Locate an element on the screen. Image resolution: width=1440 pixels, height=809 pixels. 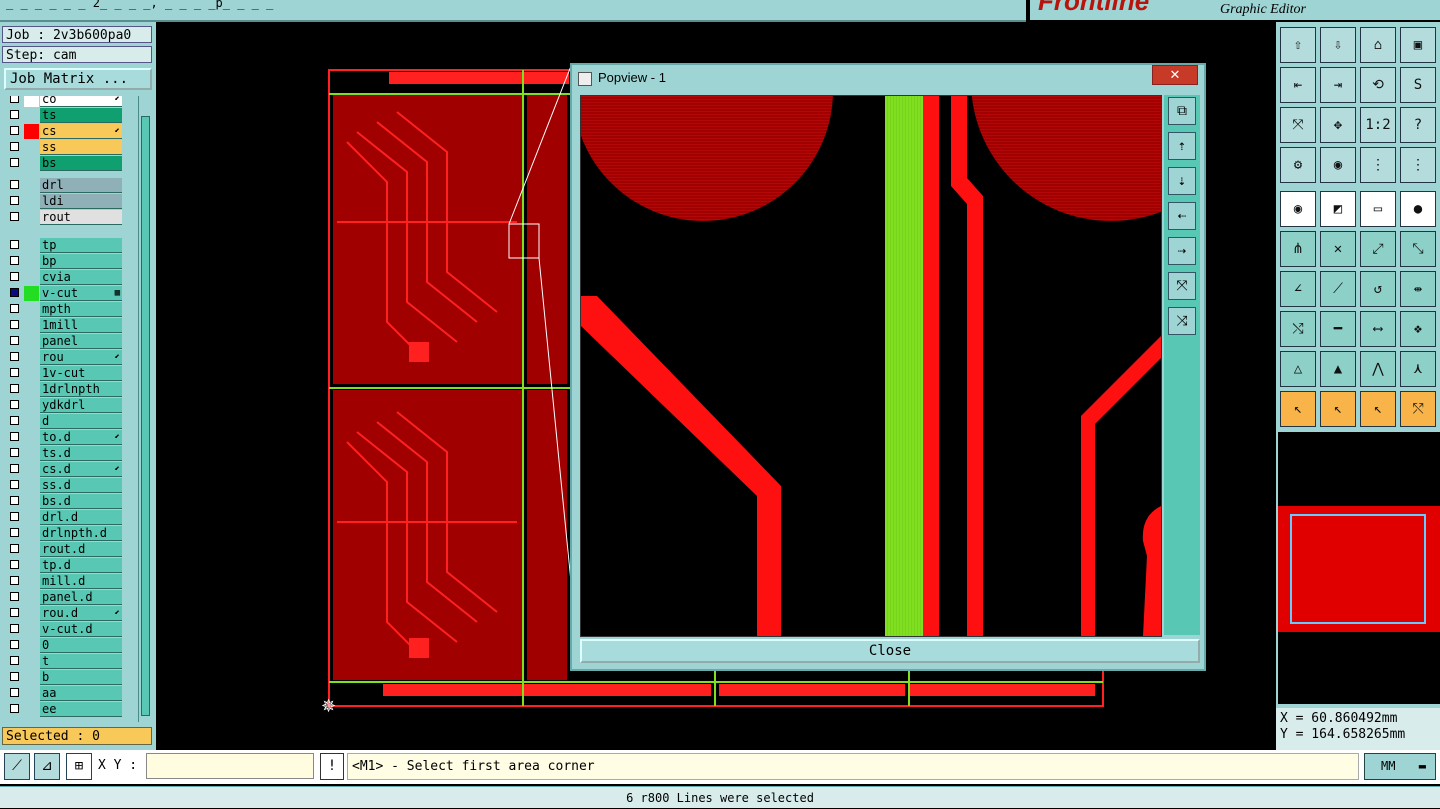
scrollbar-thumb is located at coordinates (145, 416).